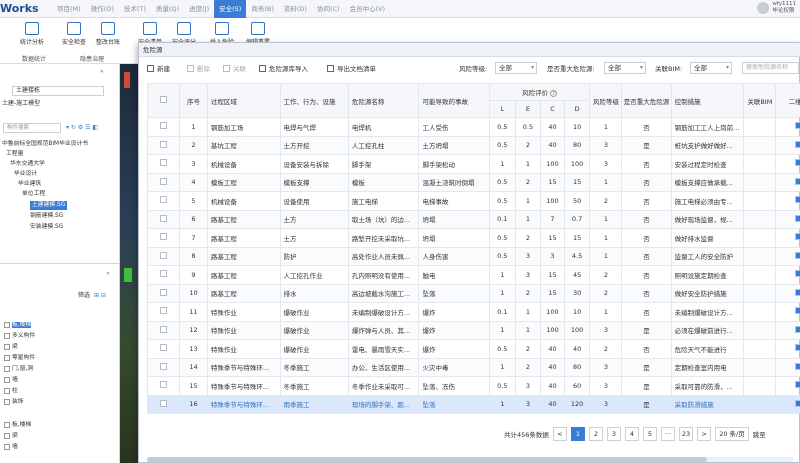 The width and height of the screenshot is (800, 463). I want to click on component-item: 梁, so click(11, 436).